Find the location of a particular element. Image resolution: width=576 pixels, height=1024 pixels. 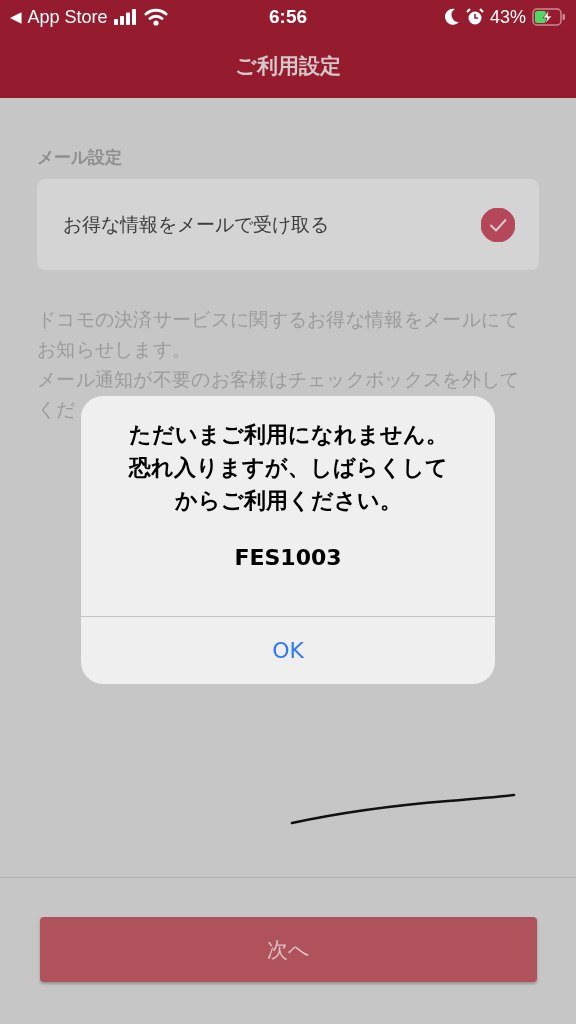

alert-message: ただいまご利用になれません。 恐れ入りますが、しばらくして からご利用ください。 is located at coordinates (288, 468).